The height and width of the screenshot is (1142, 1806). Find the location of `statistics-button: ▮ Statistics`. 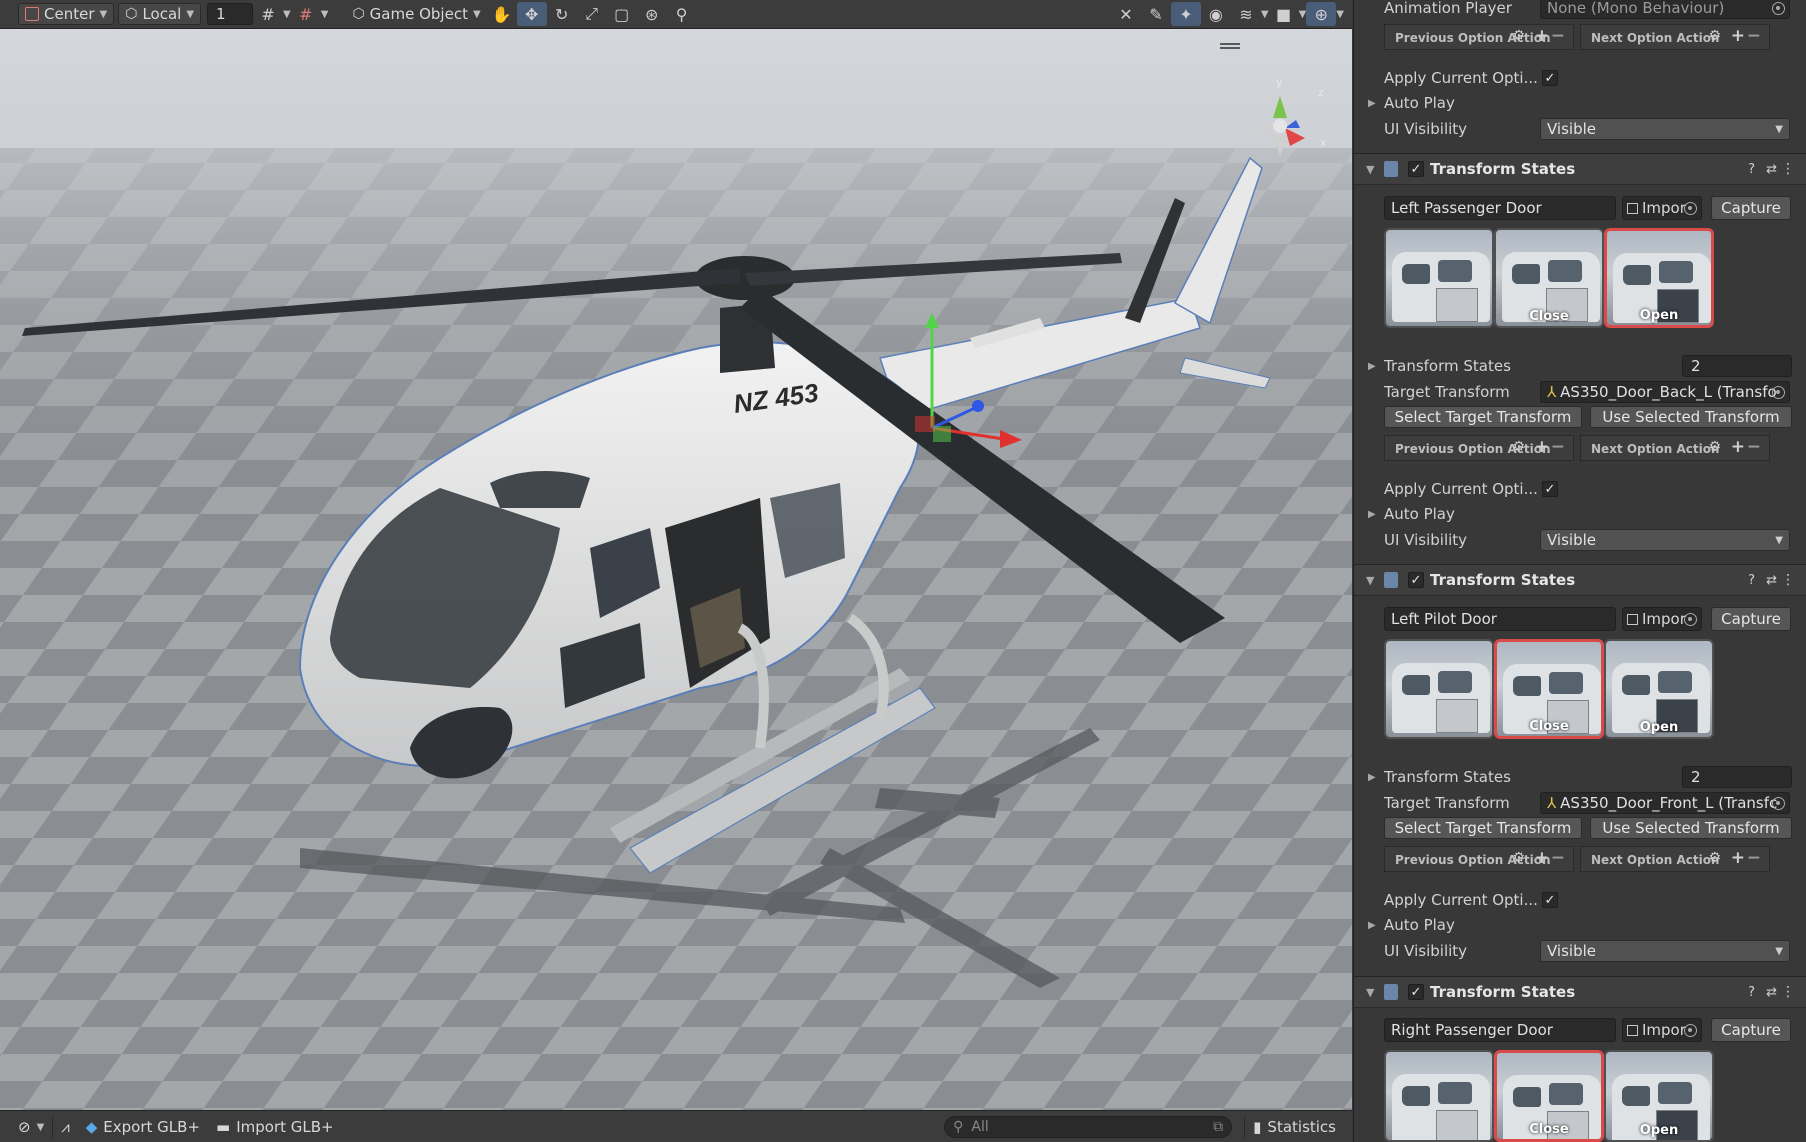

statistics-button: ▮ Statistics is located at coordinates (1294, 1127).